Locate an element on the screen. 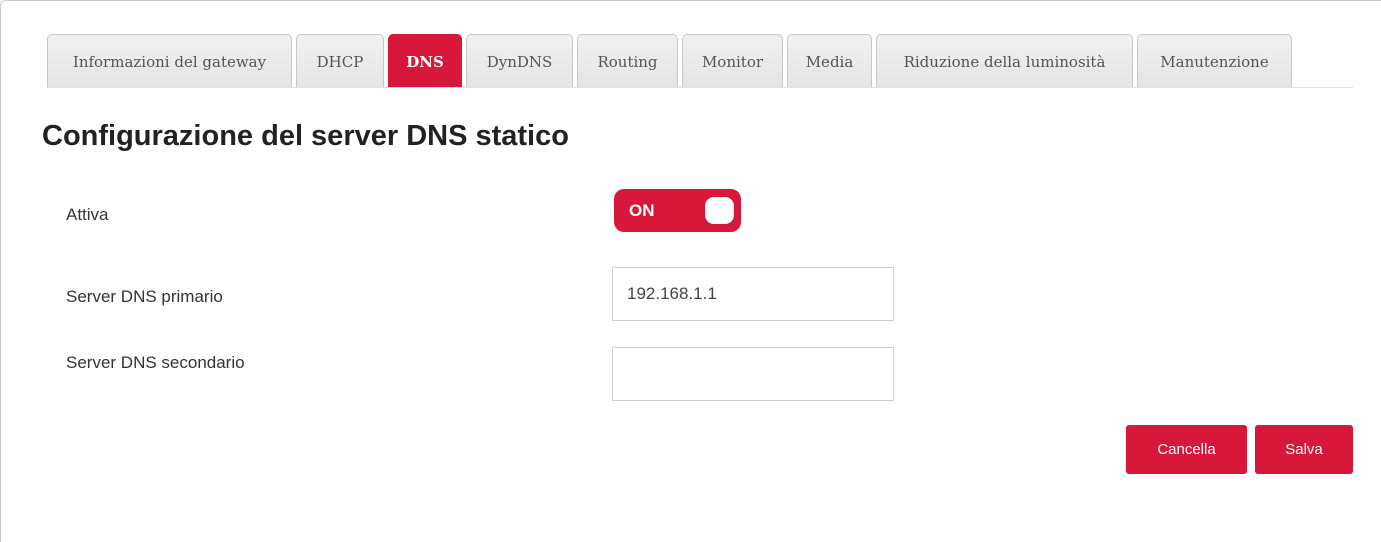  primary-dns-label: Server DNS primario is located at coordinates (144, 296).